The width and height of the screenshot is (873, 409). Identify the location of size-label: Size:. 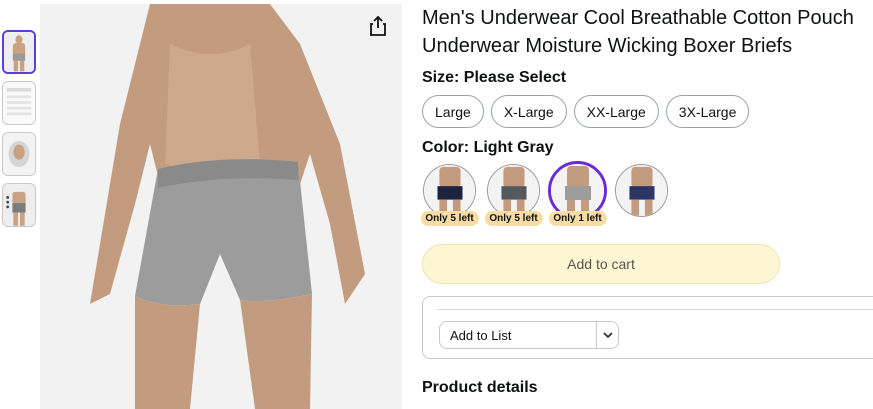
(441, 77).